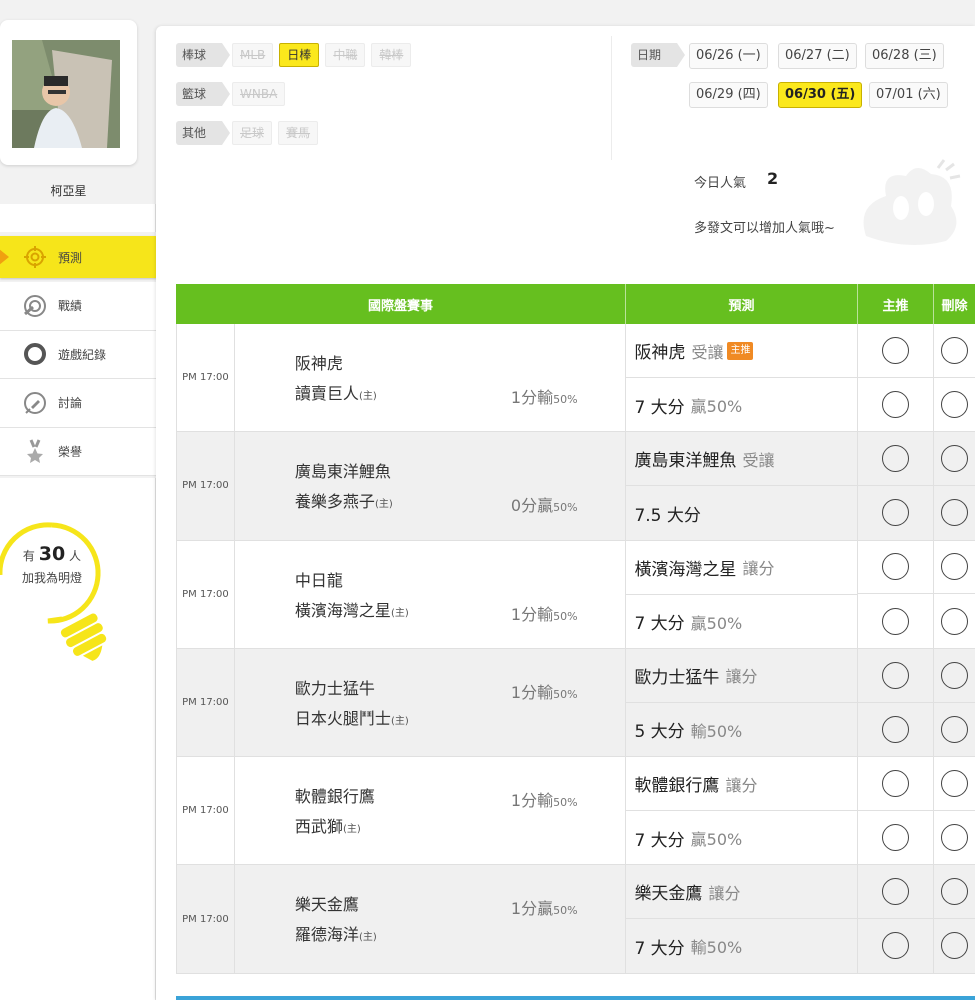 The height and width of the screenshot is (1000, 975). Describe the element at coordinates (78, 451) in the screenshot. I see `sidebar-item-honor: 榮譽` at that location.